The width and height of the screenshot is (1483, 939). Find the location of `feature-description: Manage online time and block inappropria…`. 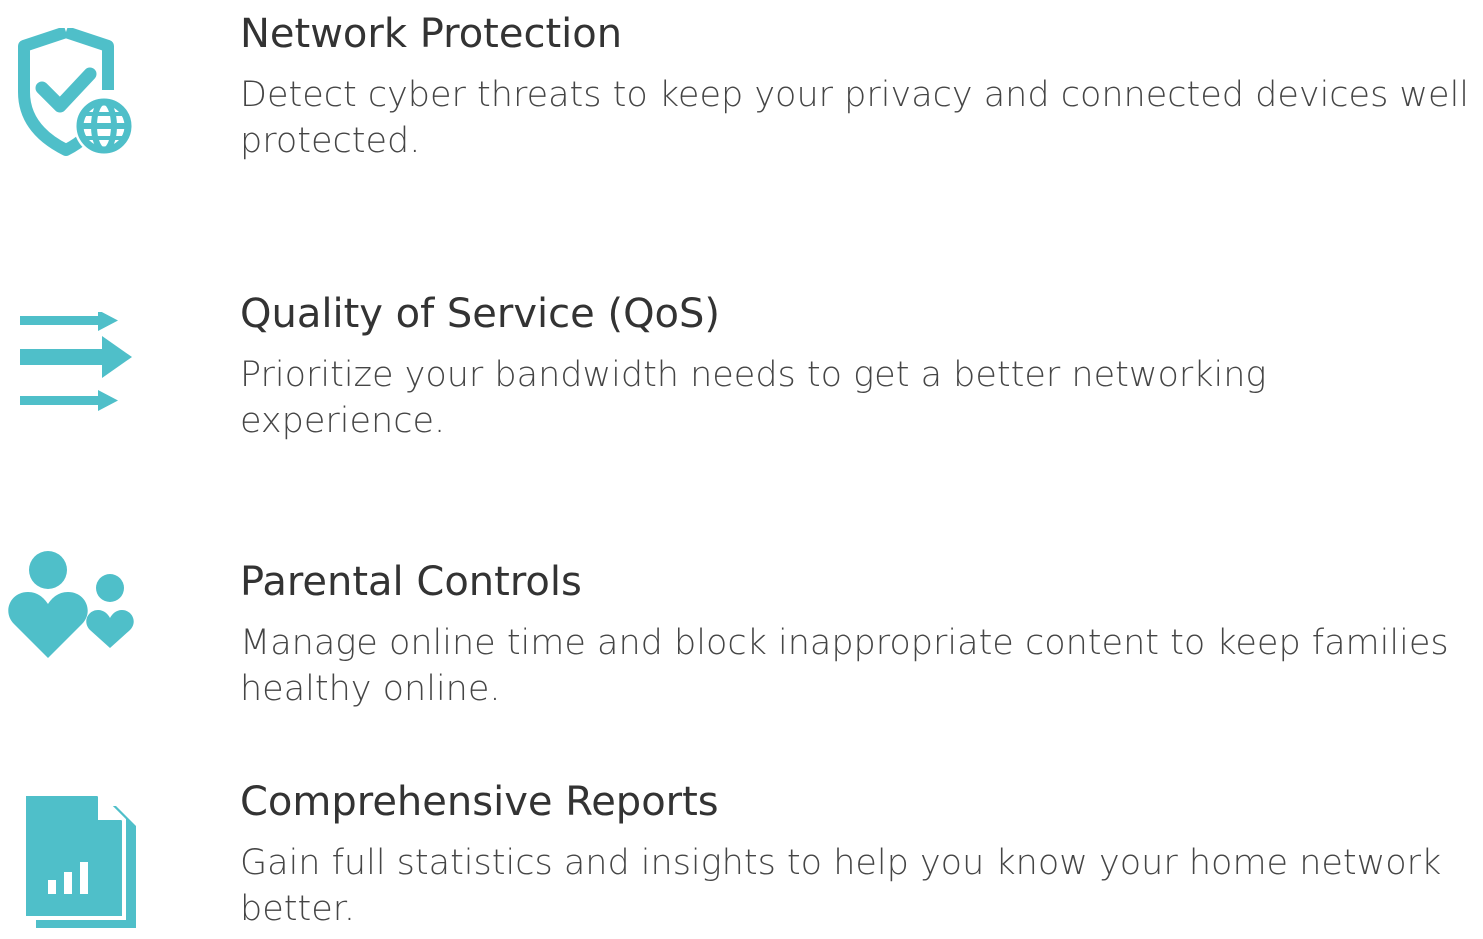

feature-description: Manage online time and block inappropria… is located at coordinates (844, 666).